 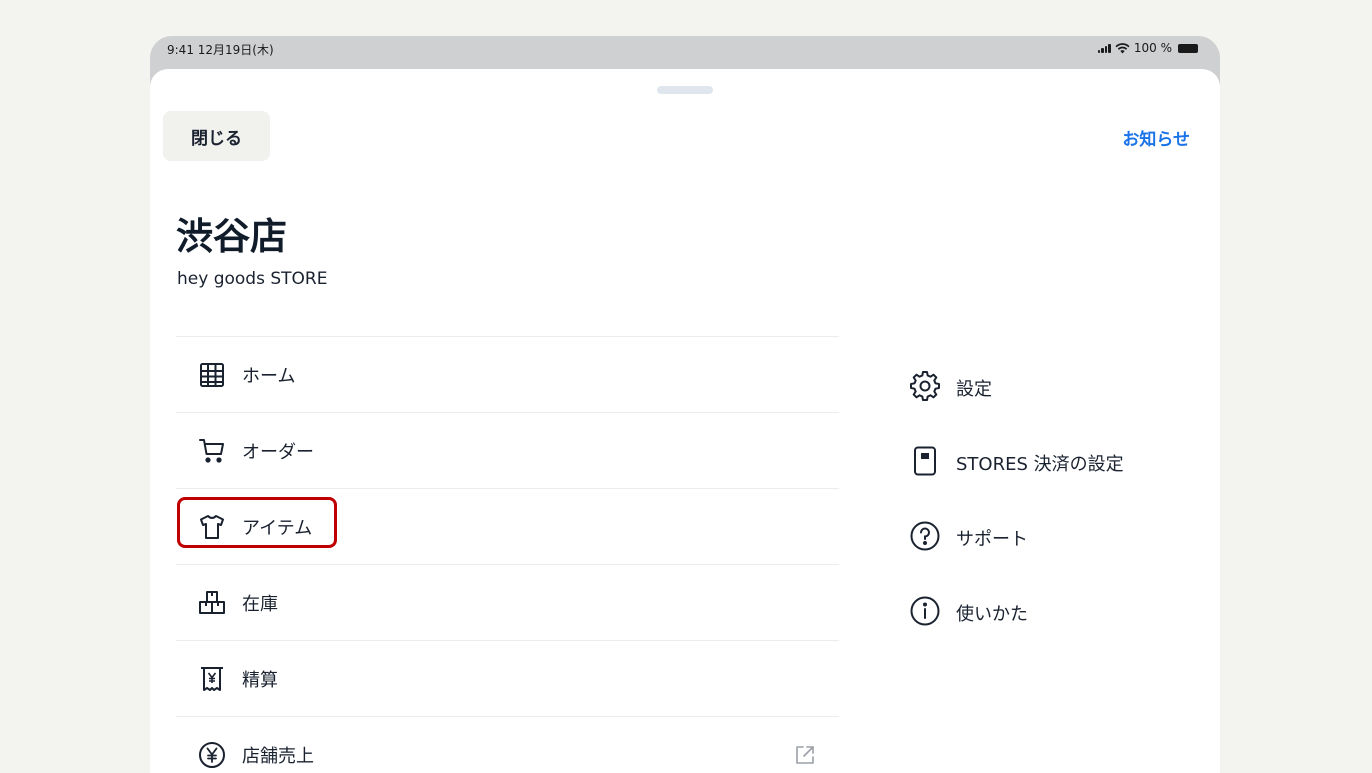 What do you see at coordinates (507, 450) in the screenshot?
I see `menu-item-orders: オーダー` at bounding box center [507, 450].